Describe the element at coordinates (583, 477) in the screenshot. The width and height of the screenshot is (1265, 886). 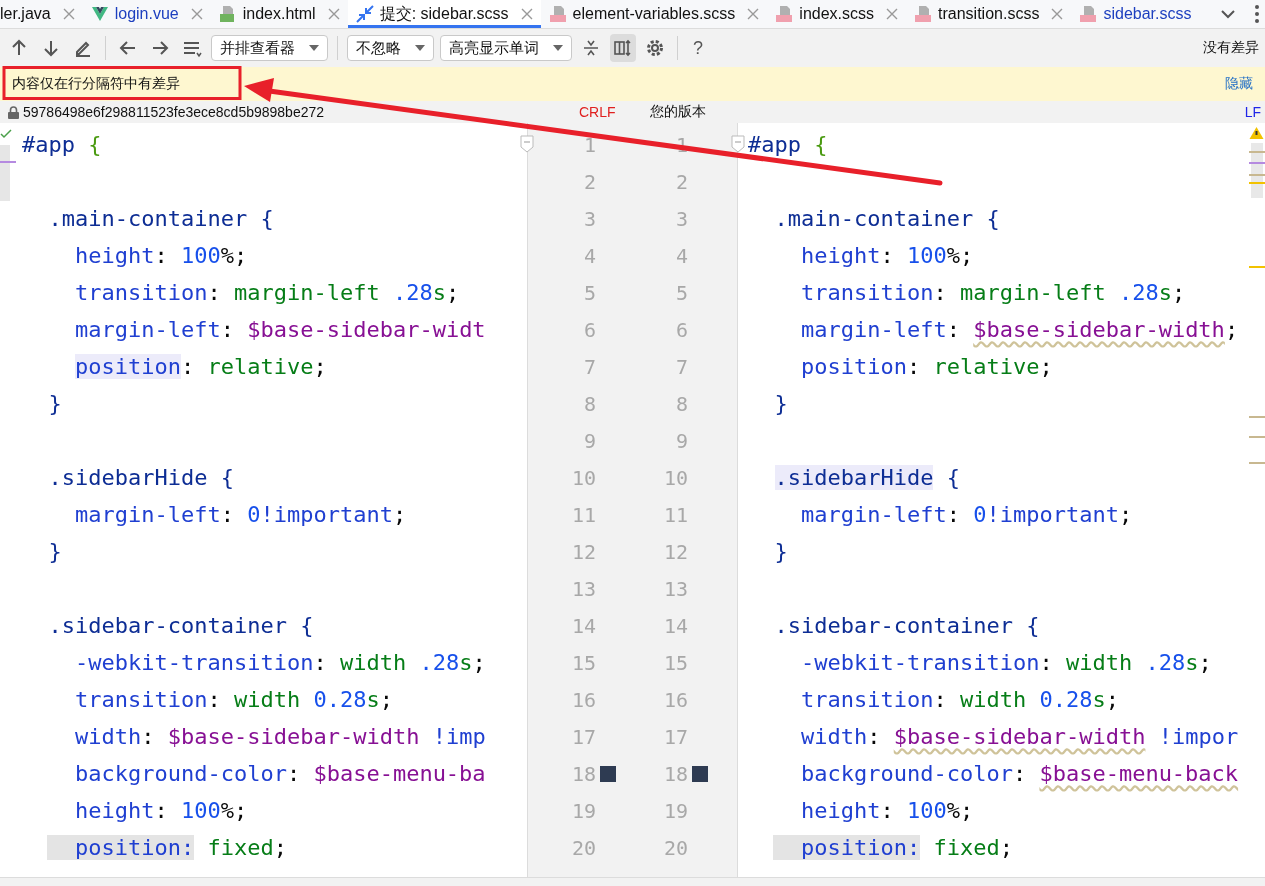
I see `line-number: 10` at that location.